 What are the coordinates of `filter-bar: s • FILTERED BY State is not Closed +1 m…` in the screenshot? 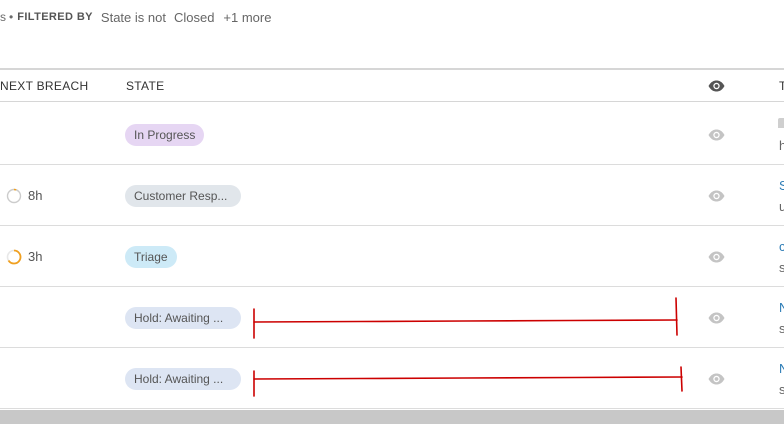 It's located at (135, 17).